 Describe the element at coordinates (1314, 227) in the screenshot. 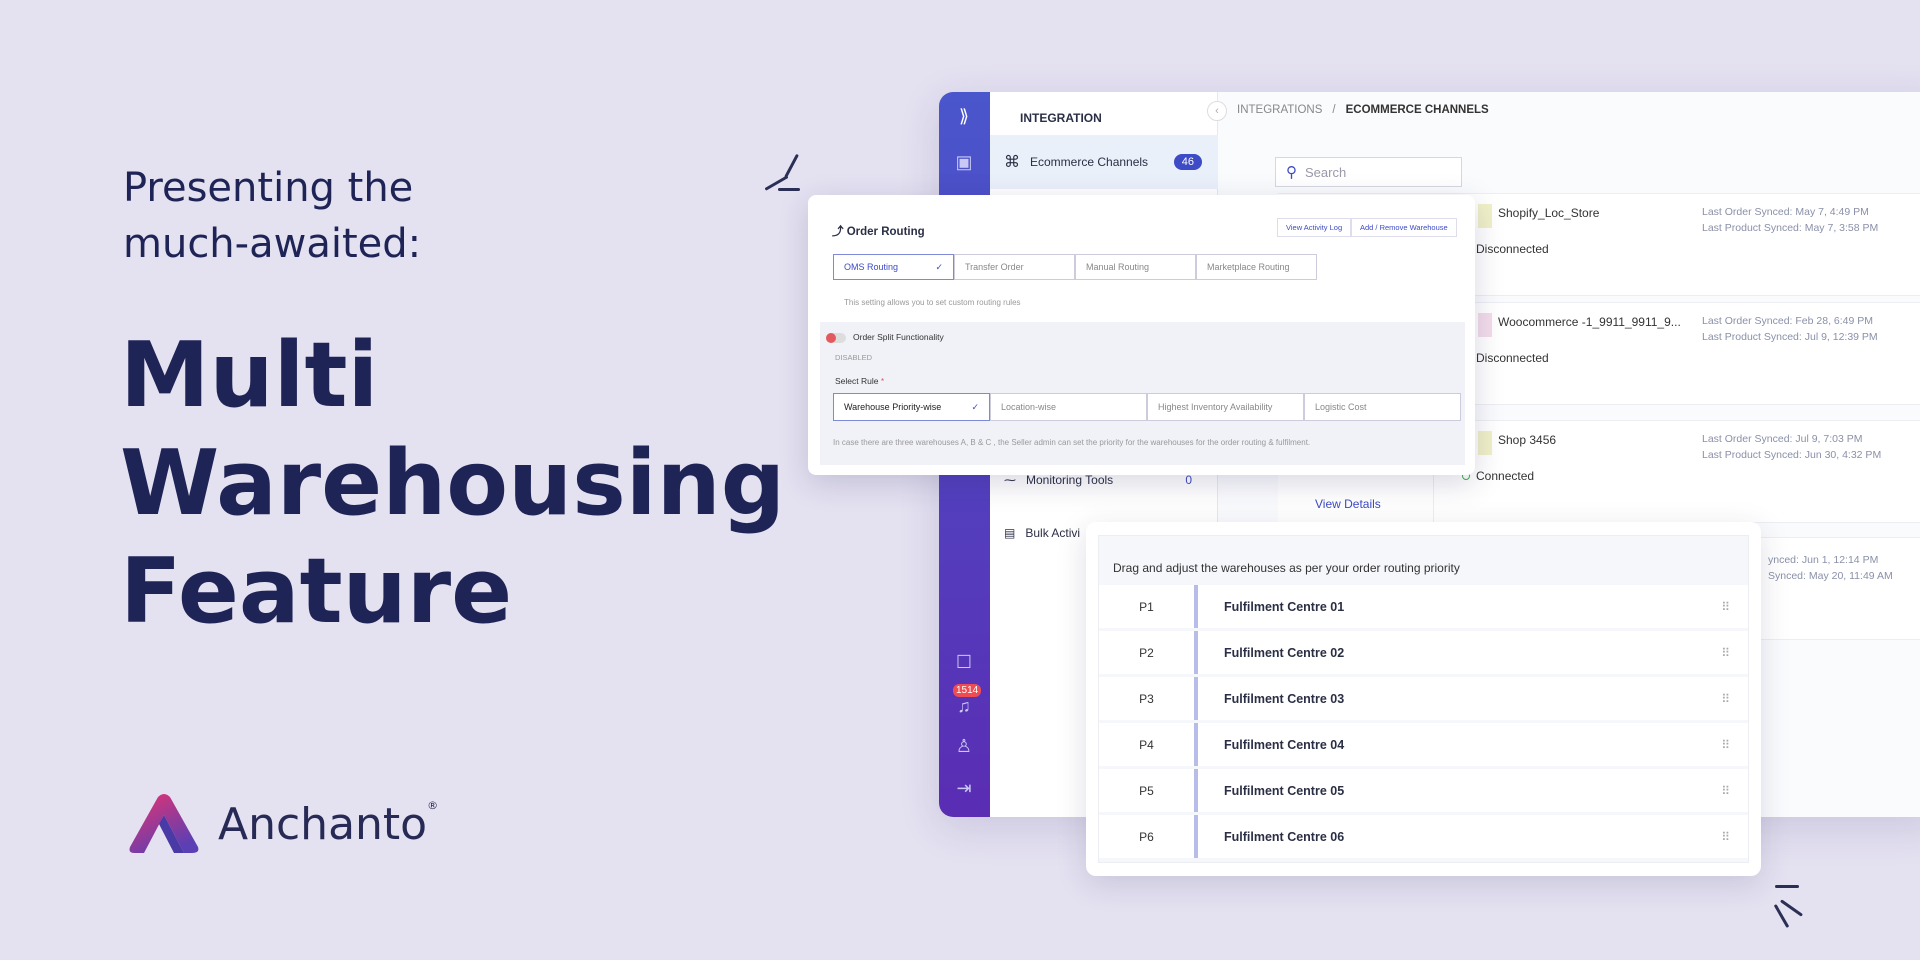

I see `view-activity-log-button: View Activity Log` at that location.